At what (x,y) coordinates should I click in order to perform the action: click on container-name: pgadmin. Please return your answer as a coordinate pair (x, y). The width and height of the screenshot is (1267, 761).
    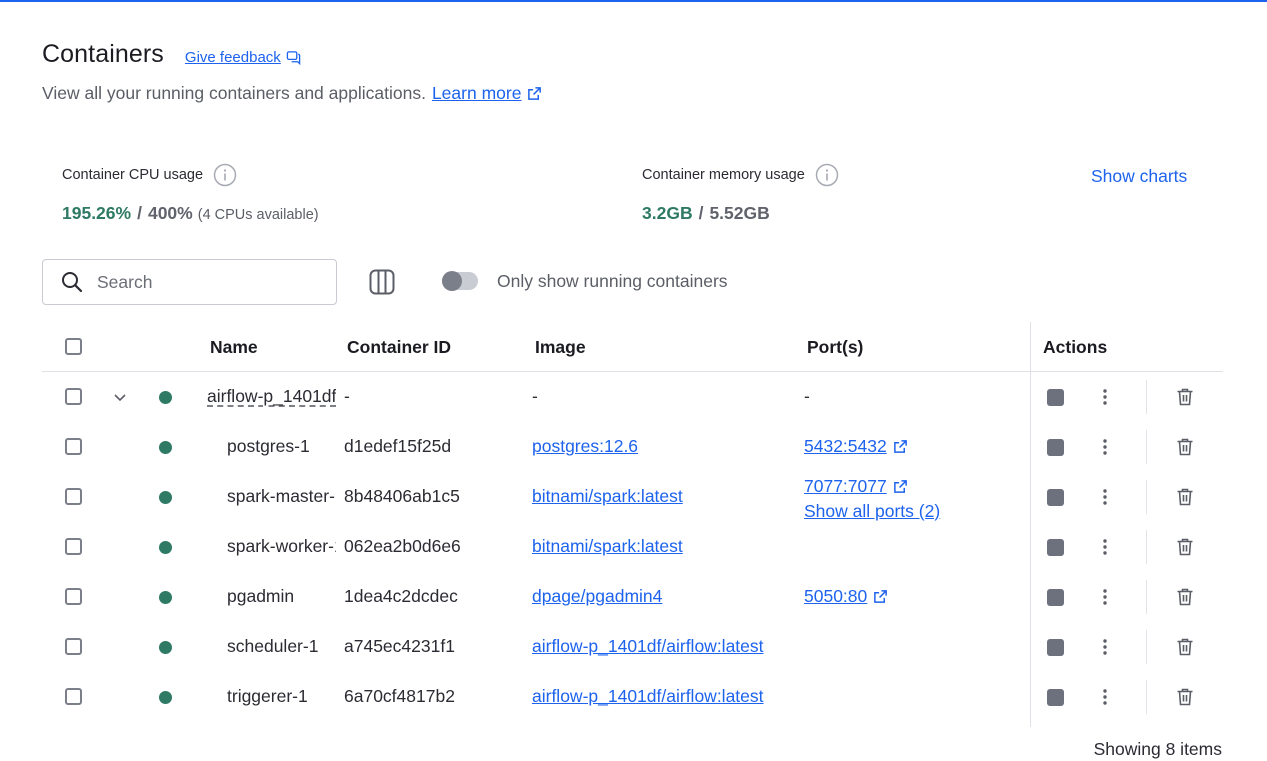
    Looking at the image, I should click on (281, 596).